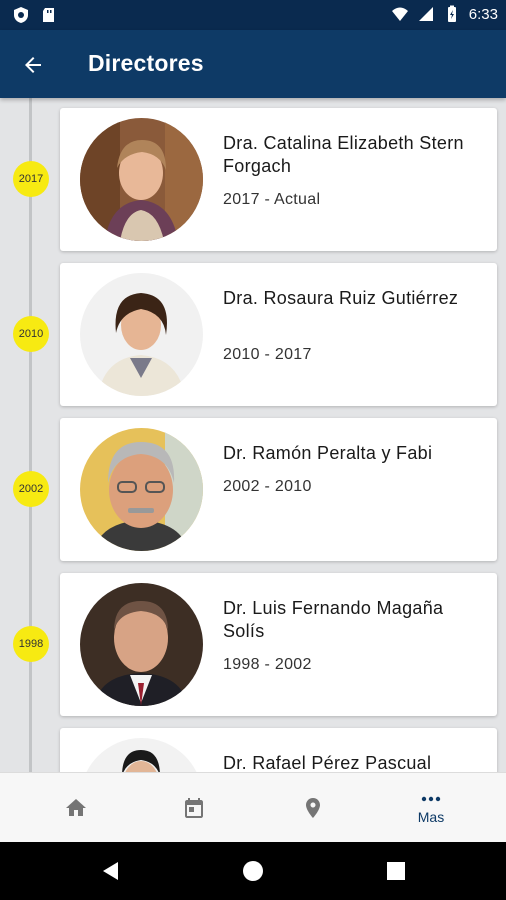 The width and height of the screenshot is (506, 900). I want to click on back-button, so click(33, 65).